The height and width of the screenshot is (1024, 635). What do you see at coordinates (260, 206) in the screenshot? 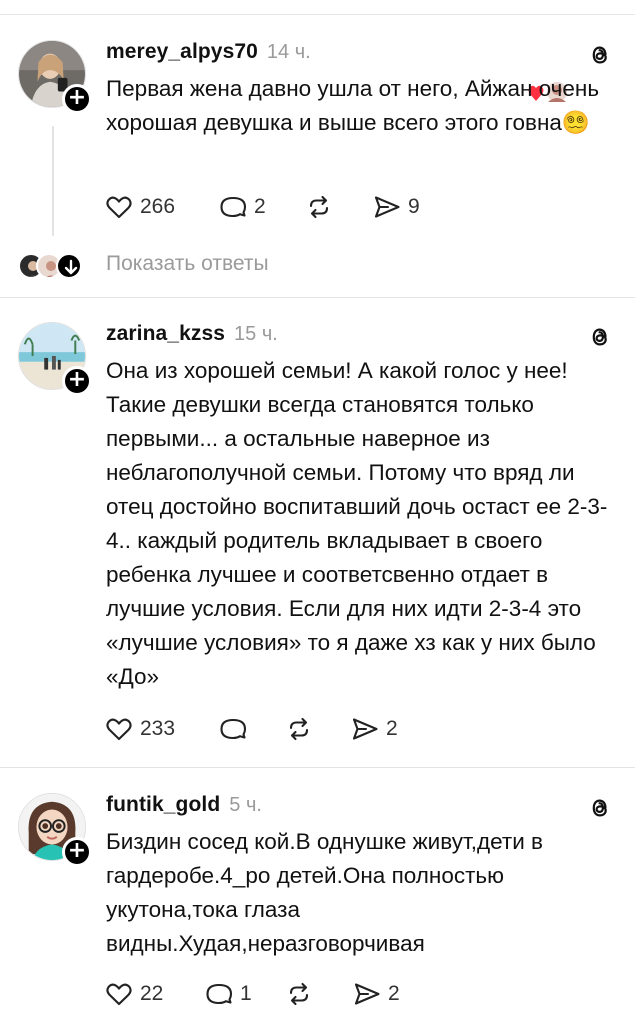
I see `comment-count: 2` at bounding box center [260, 206].